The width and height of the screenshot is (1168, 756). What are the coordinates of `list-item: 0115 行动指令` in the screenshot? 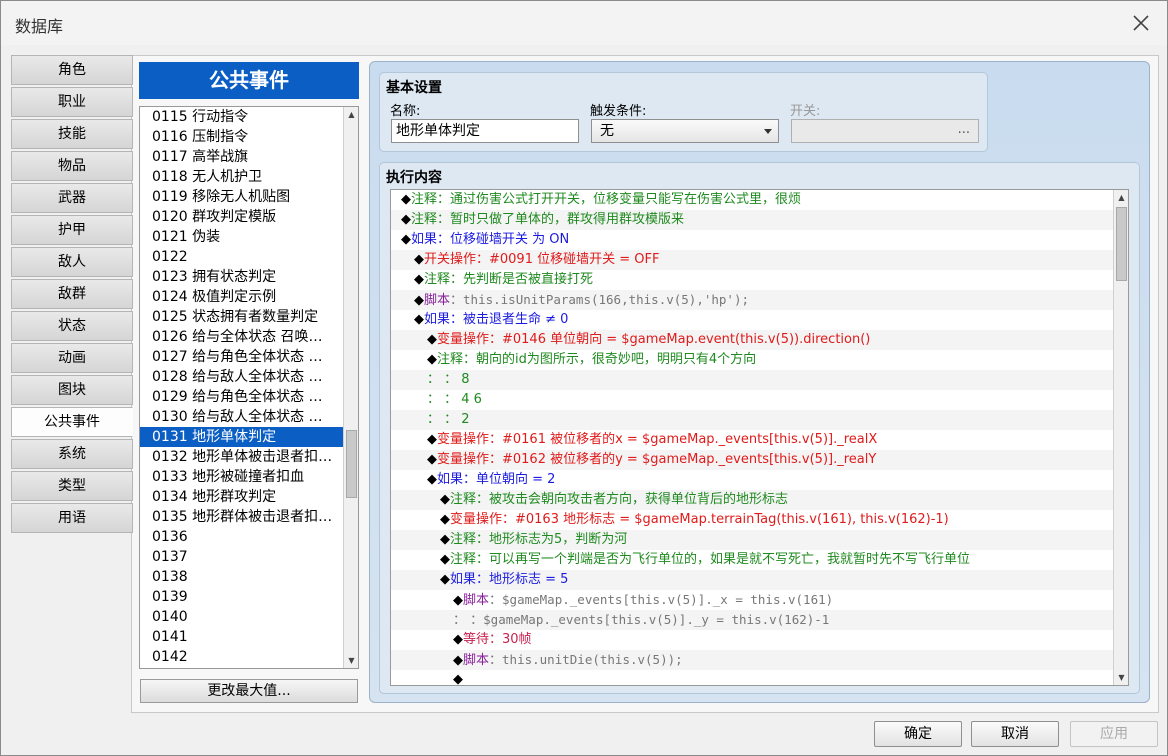 It's located at (241, 117).